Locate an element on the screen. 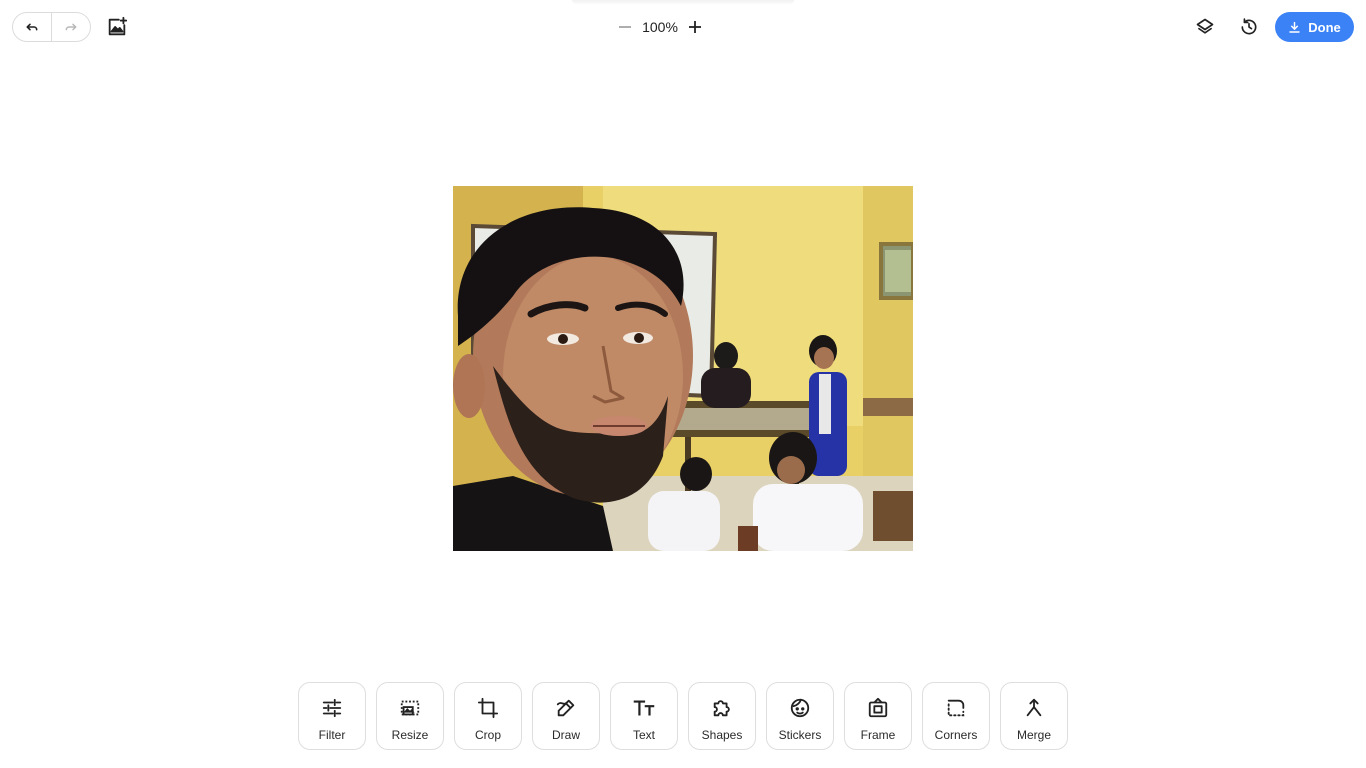 The width and height of the screenshot is (1366, 768). crop-icon is located at coordinates (488, 708).